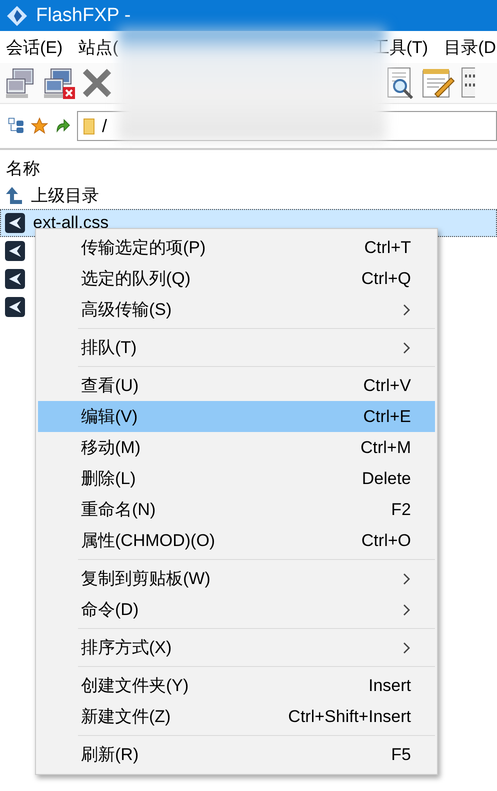  I want to click on computer-disconnect-icon, so click(59, 83).